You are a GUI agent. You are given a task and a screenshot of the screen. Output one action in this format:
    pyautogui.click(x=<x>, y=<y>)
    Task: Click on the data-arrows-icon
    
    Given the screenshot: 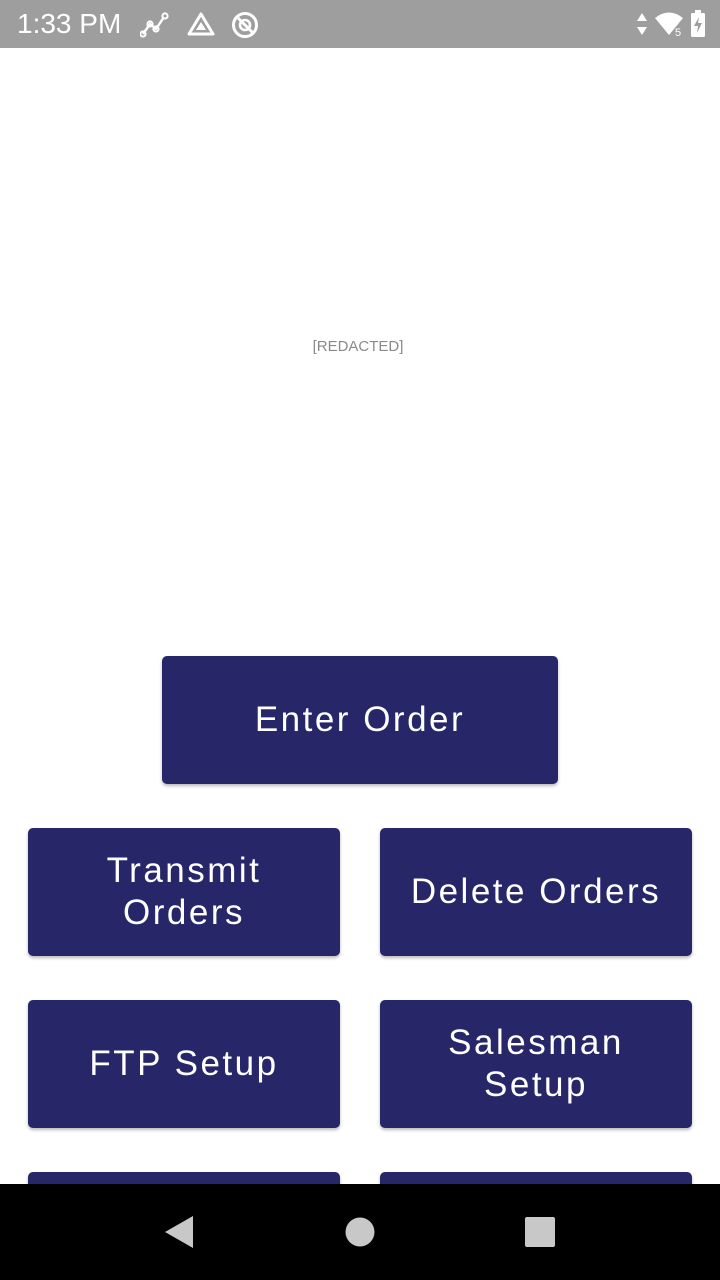 What is the action you would take?
    pyautogui.click(x=642, y=24)
    